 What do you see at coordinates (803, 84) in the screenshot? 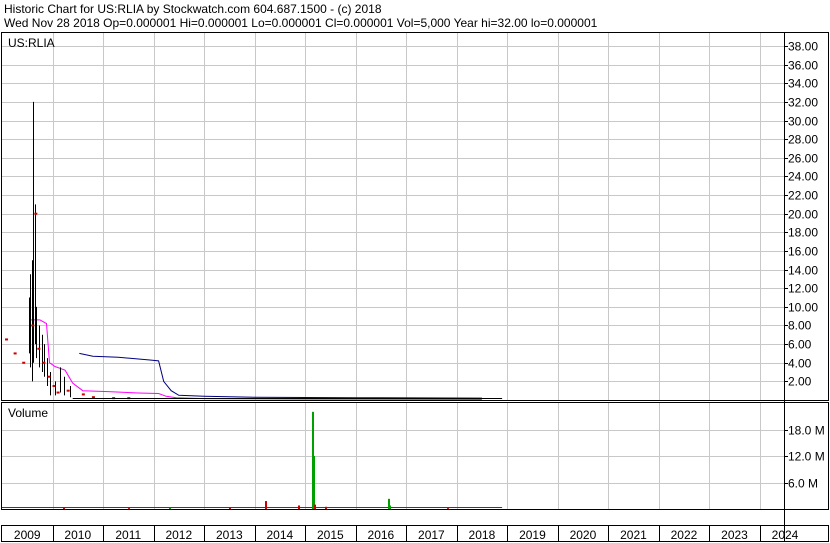
I see `price-y-tick-label: 34.00` at bounding box center [803, 84].